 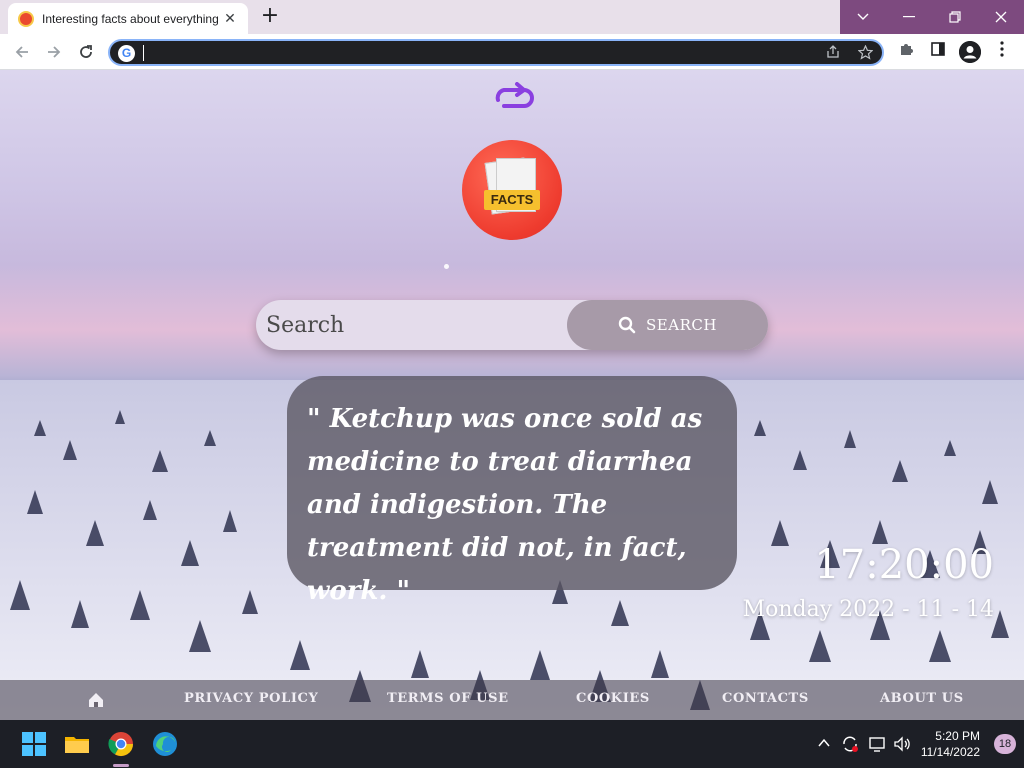 I want to click on change-background-icon, so click(x=512, y=97).